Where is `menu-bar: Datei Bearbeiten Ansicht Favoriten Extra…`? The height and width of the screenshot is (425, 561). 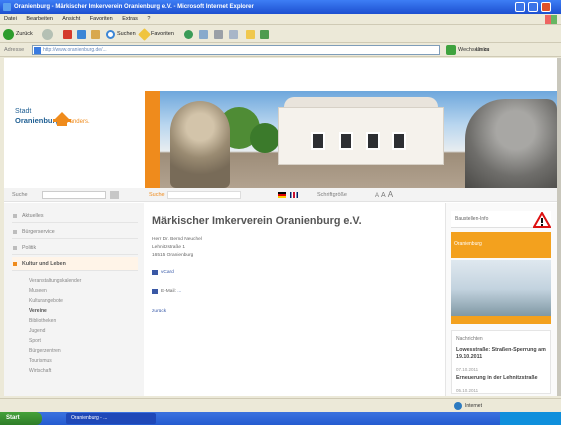 menu-bar: Datei Bearbeiten Ansicht Favoriten Extra… is located at coordinates (280, 19).